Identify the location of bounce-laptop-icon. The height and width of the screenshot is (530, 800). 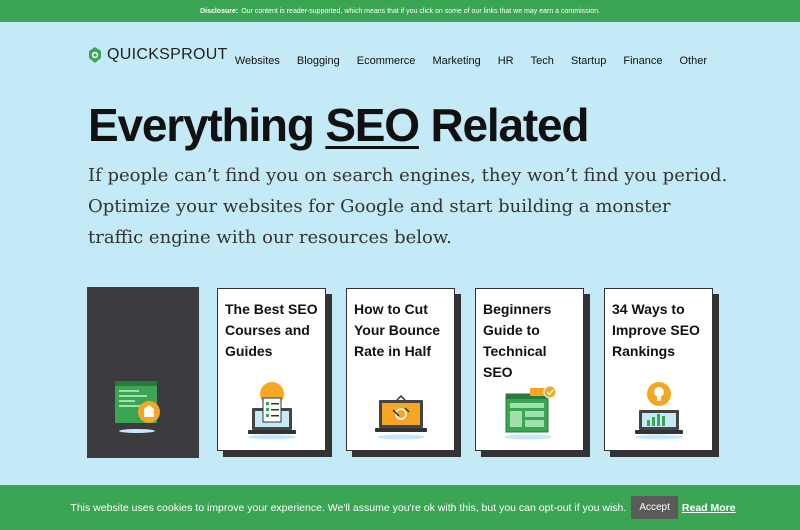
(400, 417).